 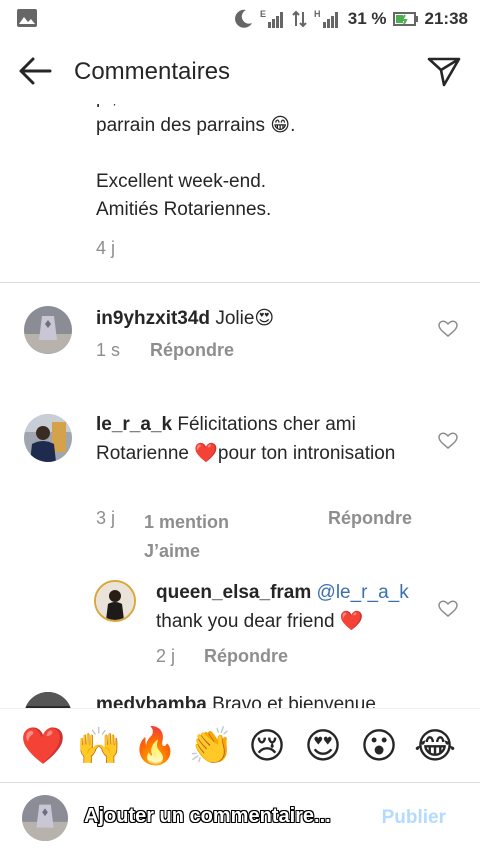 I want to click on comment-time: 2 j, so click(x=166, y=656).